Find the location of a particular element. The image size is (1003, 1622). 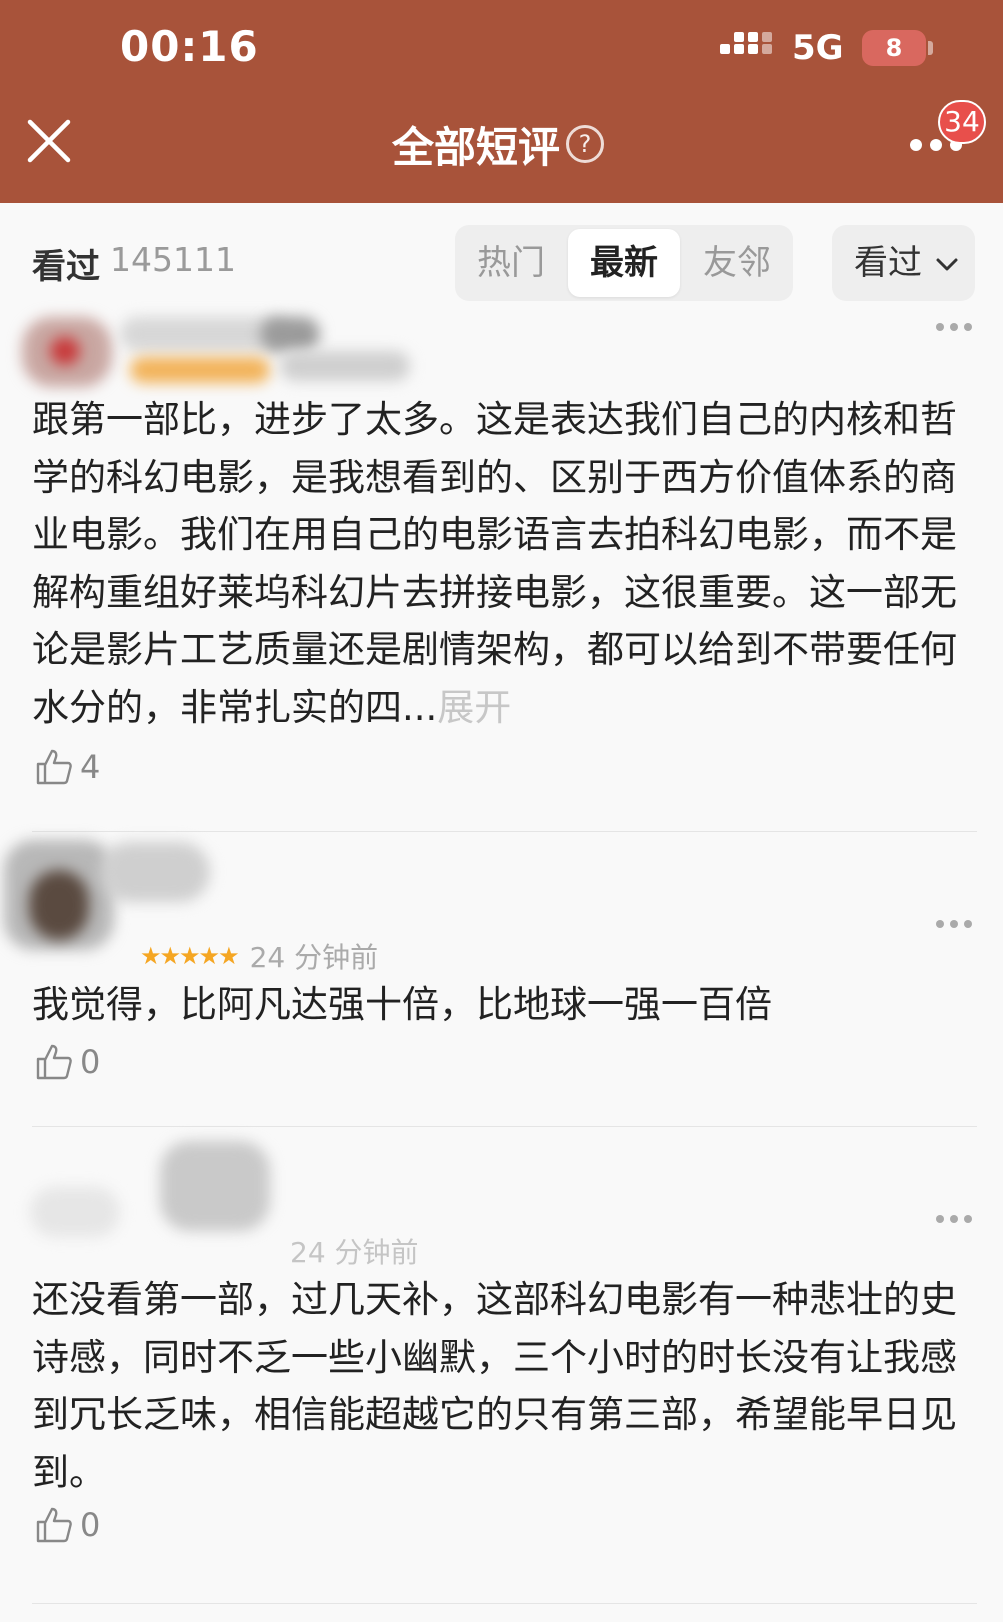

review-meta: 24 分钟前 is located at coordinates (354, 1251).